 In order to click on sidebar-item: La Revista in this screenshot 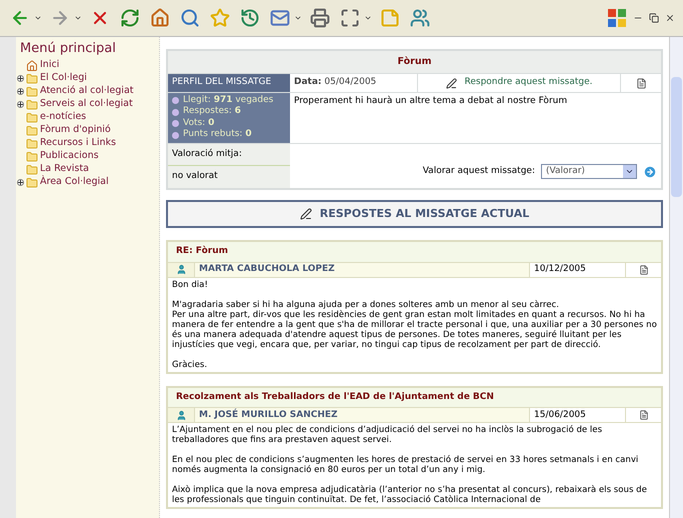, I will do `click(64, 169)`.